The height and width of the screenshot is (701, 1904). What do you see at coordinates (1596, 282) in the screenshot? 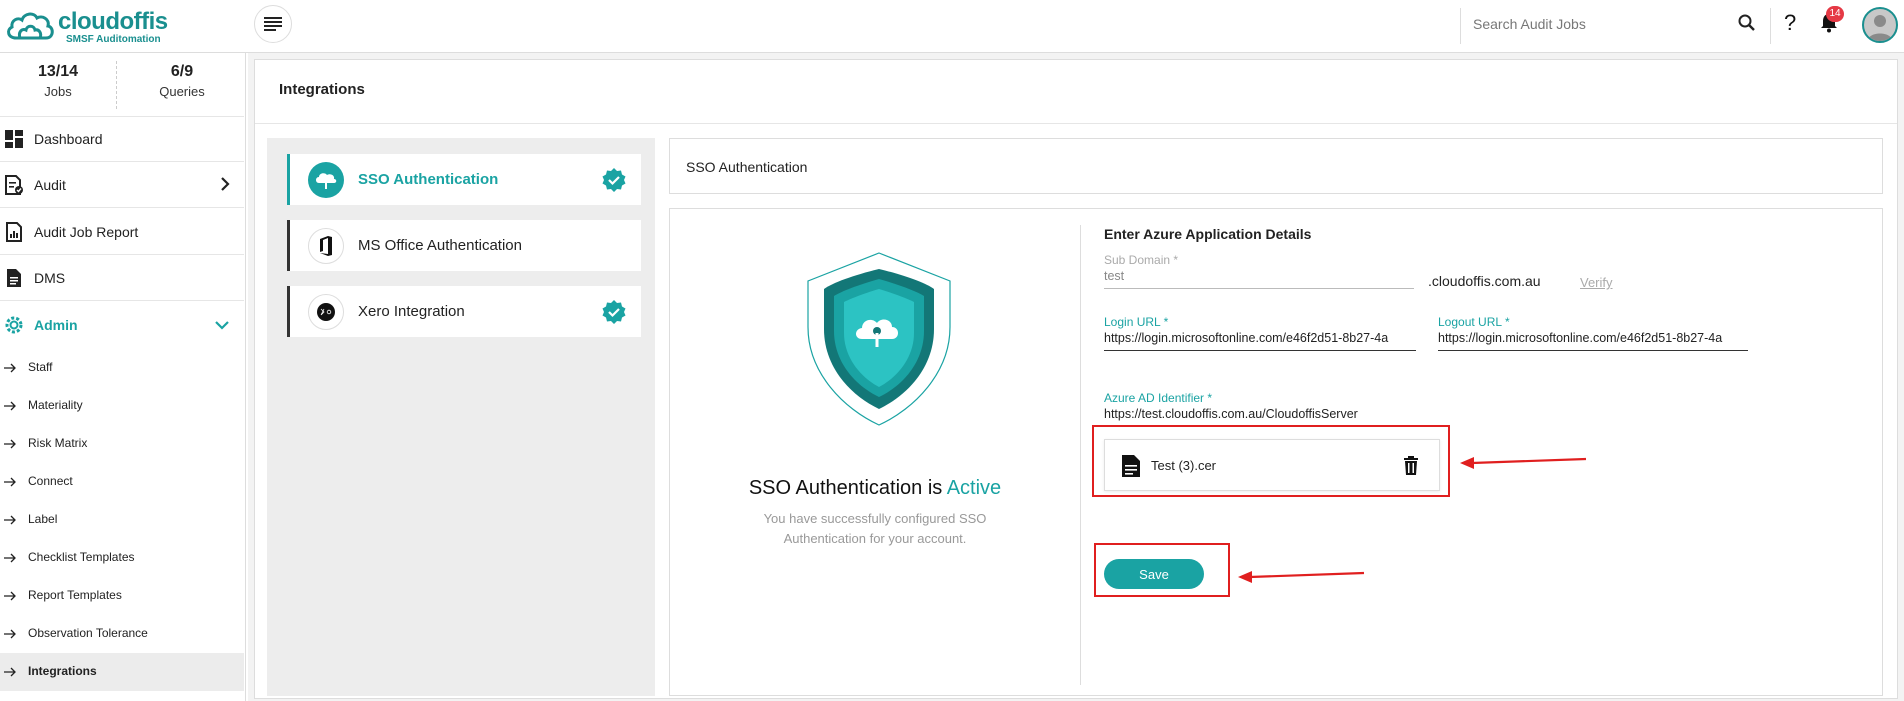
I see `verify-link: Verify` at bounding box center [1596, 282].